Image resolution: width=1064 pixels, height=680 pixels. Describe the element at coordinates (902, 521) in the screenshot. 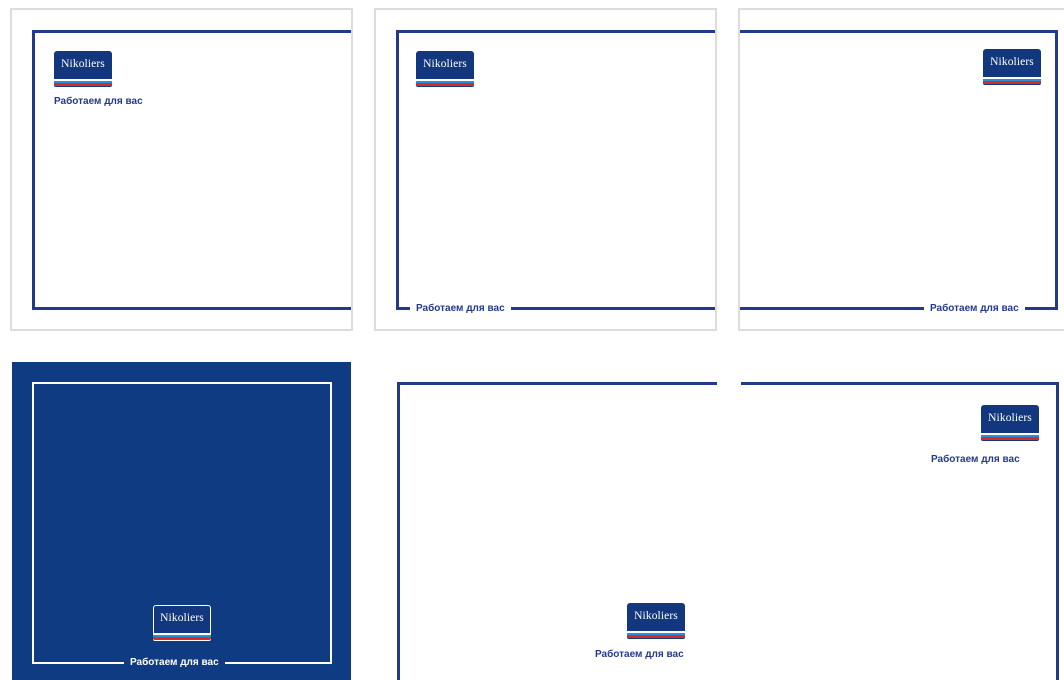

I see `layout-card-6: Nikoliers Работаем для вас` at that location.